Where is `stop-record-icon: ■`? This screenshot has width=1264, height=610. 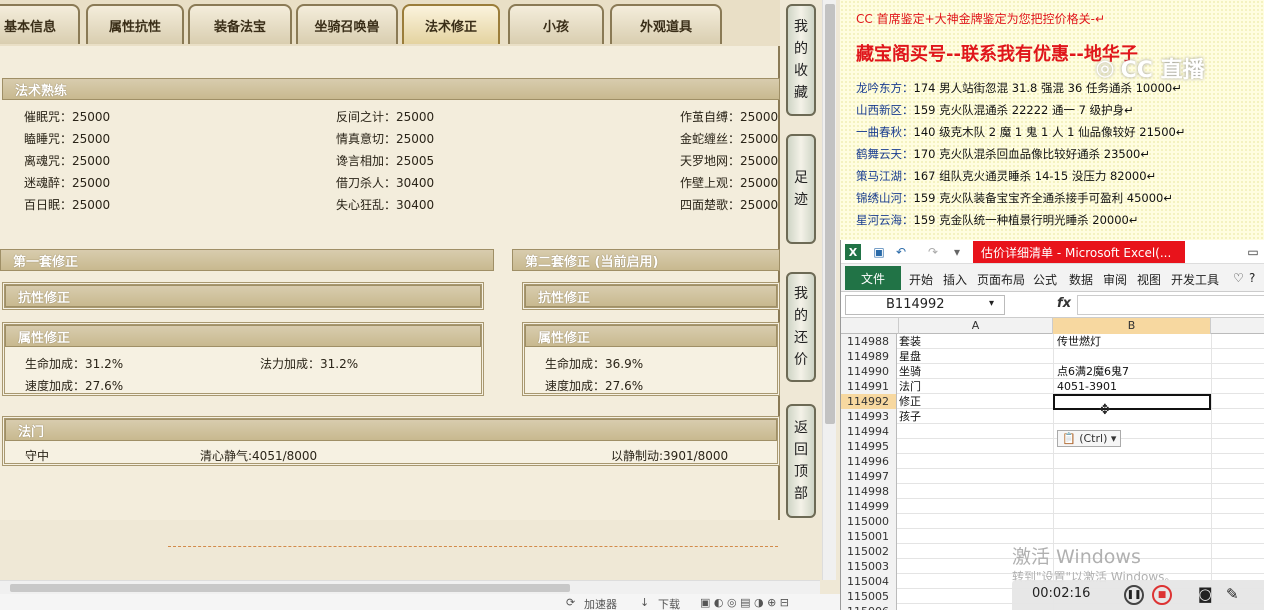 stop-record-icon: ■ is located at coordinates (1162, 595).